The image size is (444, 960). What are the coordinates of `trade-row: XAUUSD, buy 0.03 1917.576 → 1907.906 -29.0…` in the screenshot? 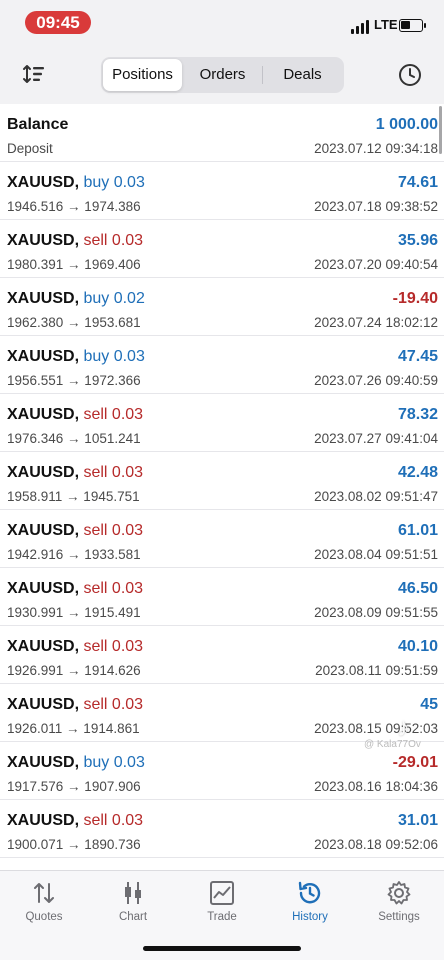 It's located at (222, 771).